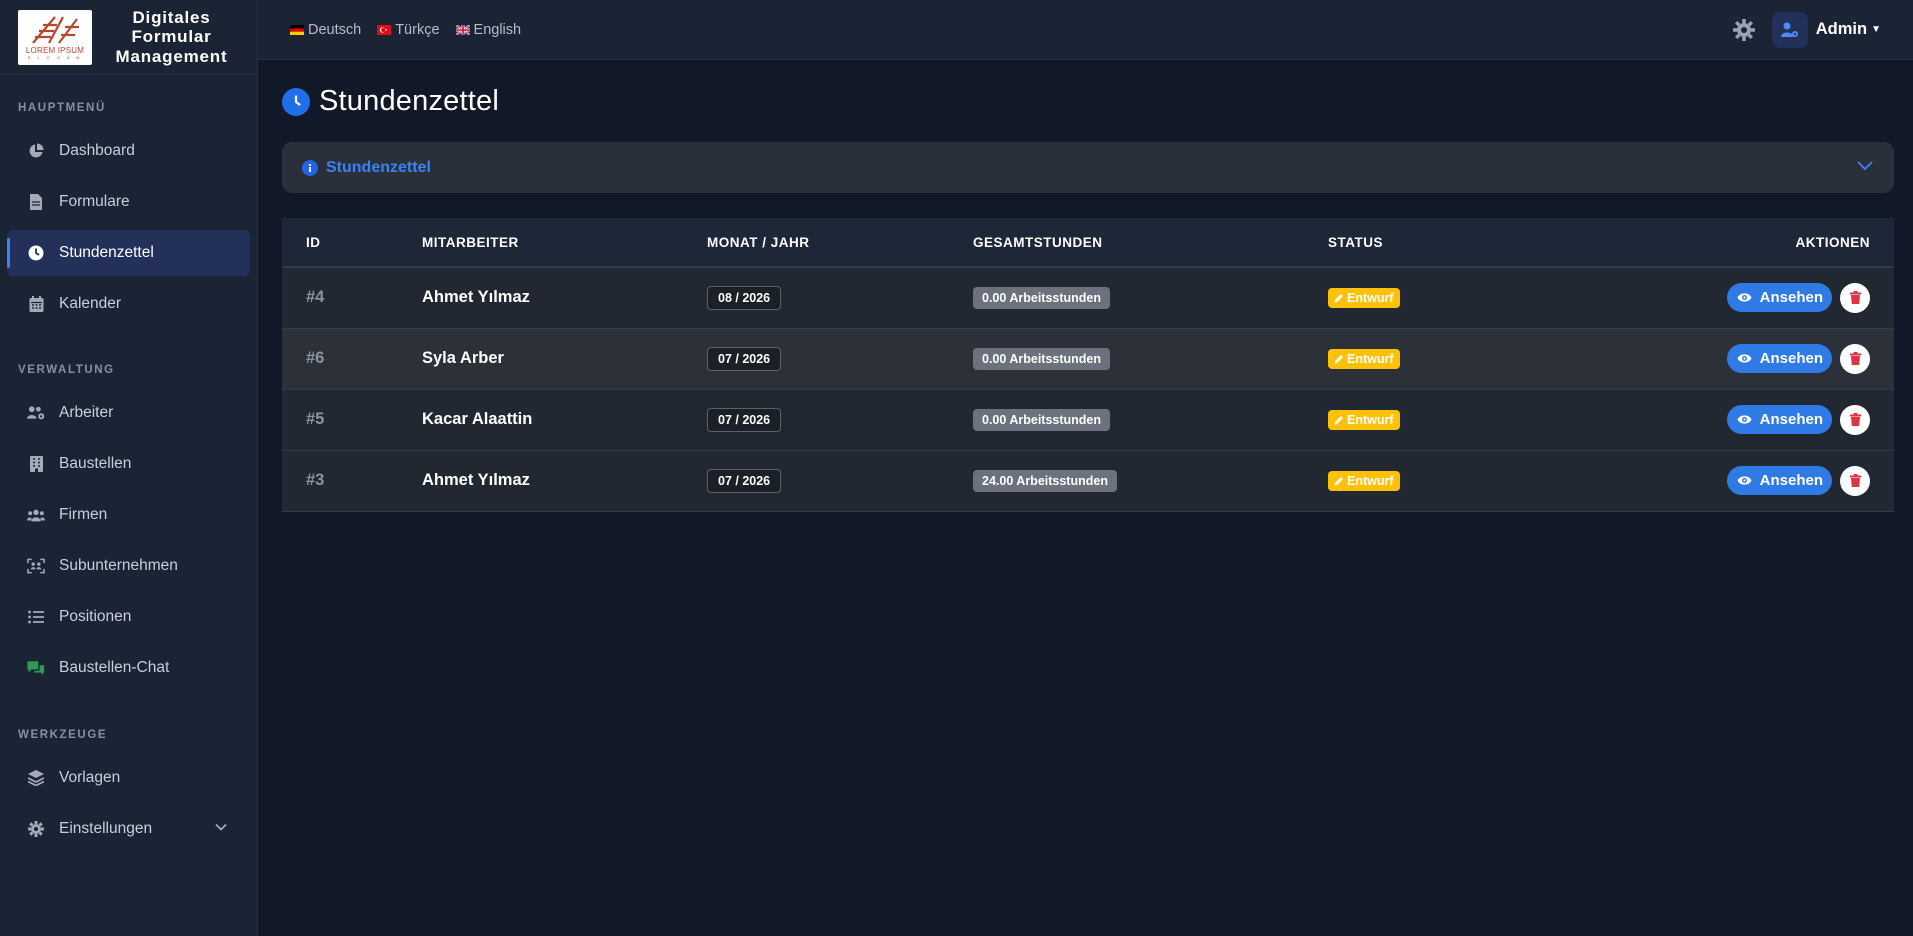 Image resolution: width=1913 pixels, height=936 pixels. Describe the element at coordinates (315, 480) in the screenshot. I see `row-id: #3` at that location.